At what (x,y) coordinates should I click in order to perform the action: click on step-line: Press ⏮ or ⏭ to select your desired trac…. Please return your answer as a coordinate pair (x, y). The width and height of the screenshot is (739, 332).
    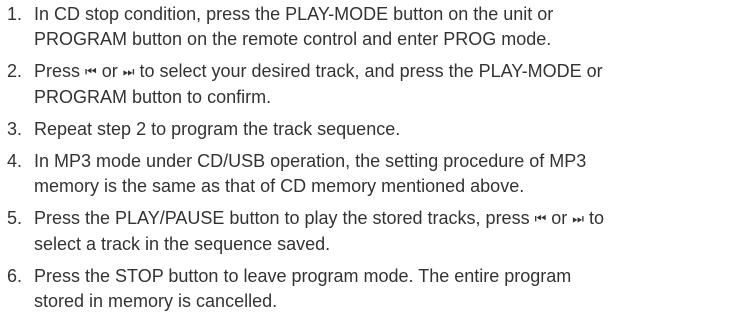
    Looking at the image, I should click on (384, 72).